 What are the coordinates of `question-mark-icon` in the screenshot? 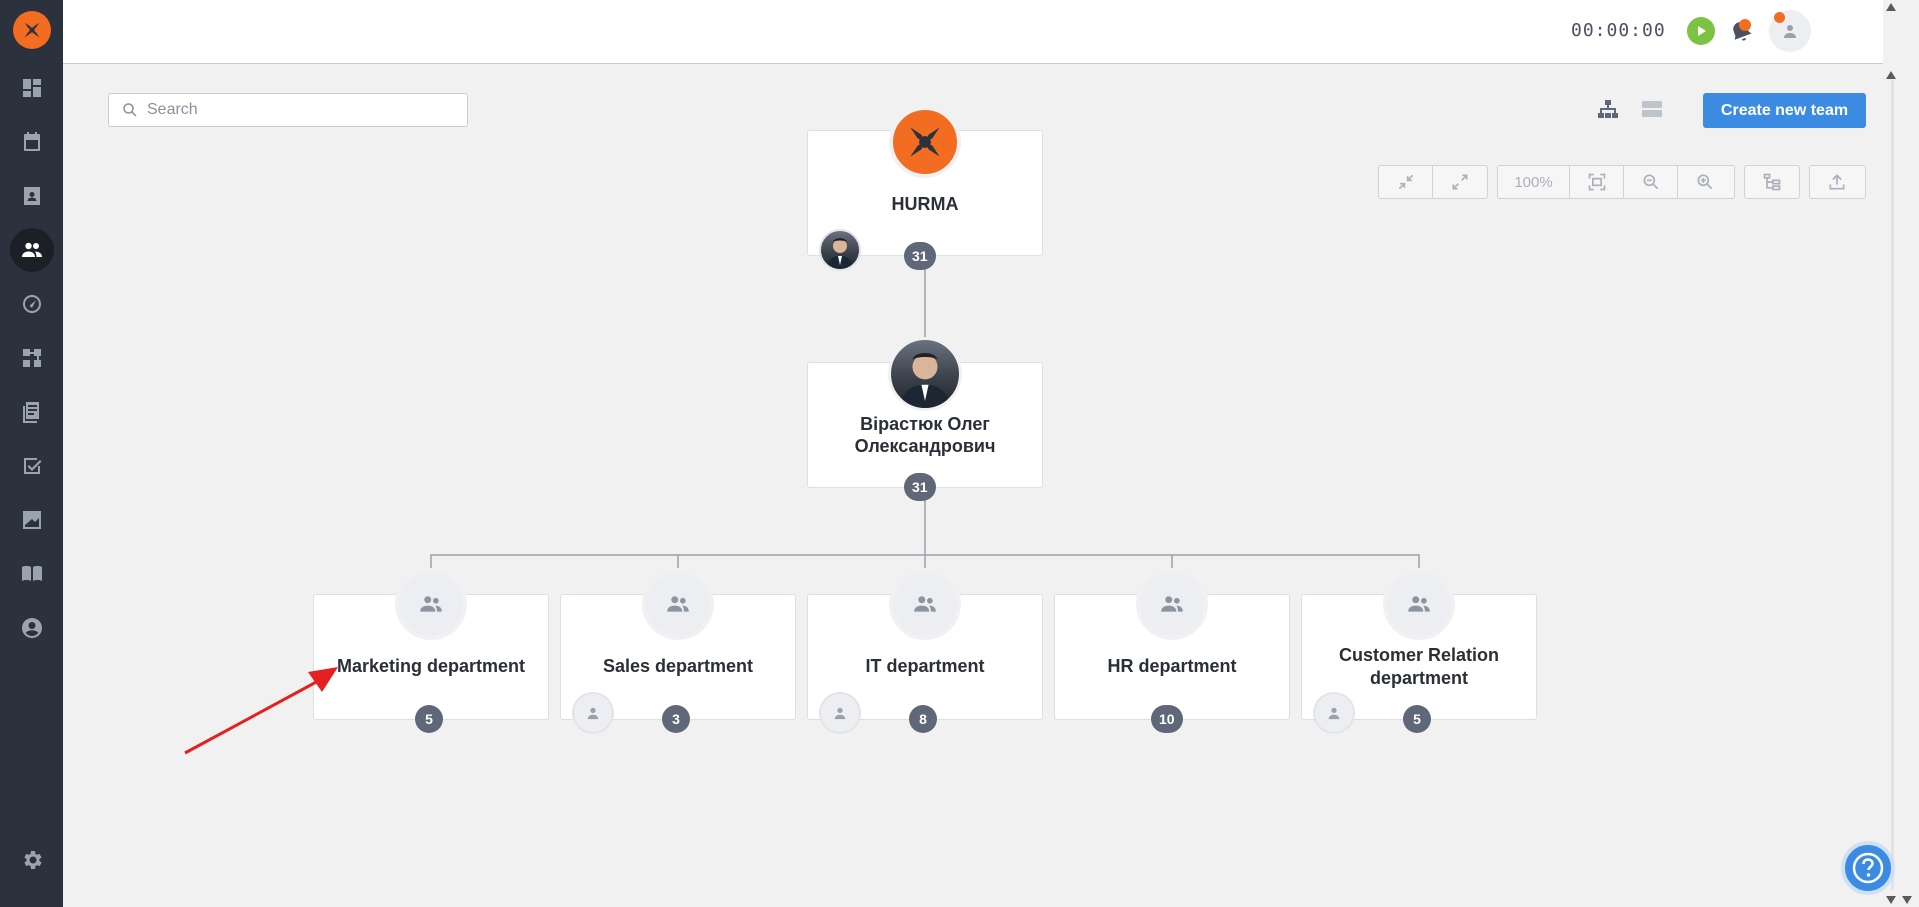 It's located at (1868, 868).